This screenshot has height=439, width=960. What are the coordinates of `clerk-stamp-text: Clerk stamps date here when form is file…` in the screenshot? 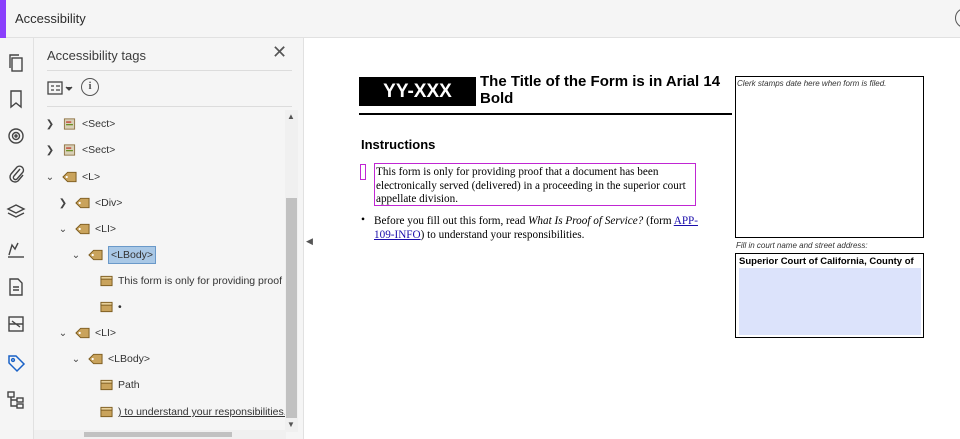 It's located at (812, 83).